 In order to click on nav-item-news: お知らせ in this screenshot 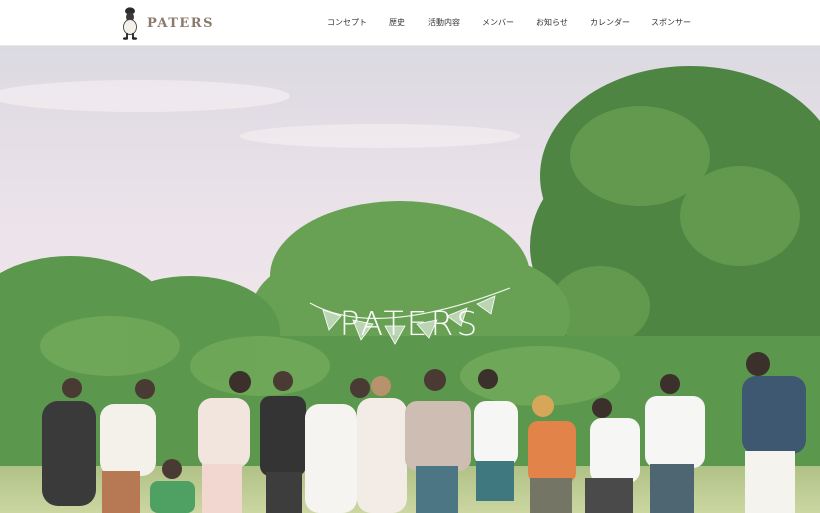, I will do `click(552, 22)`.